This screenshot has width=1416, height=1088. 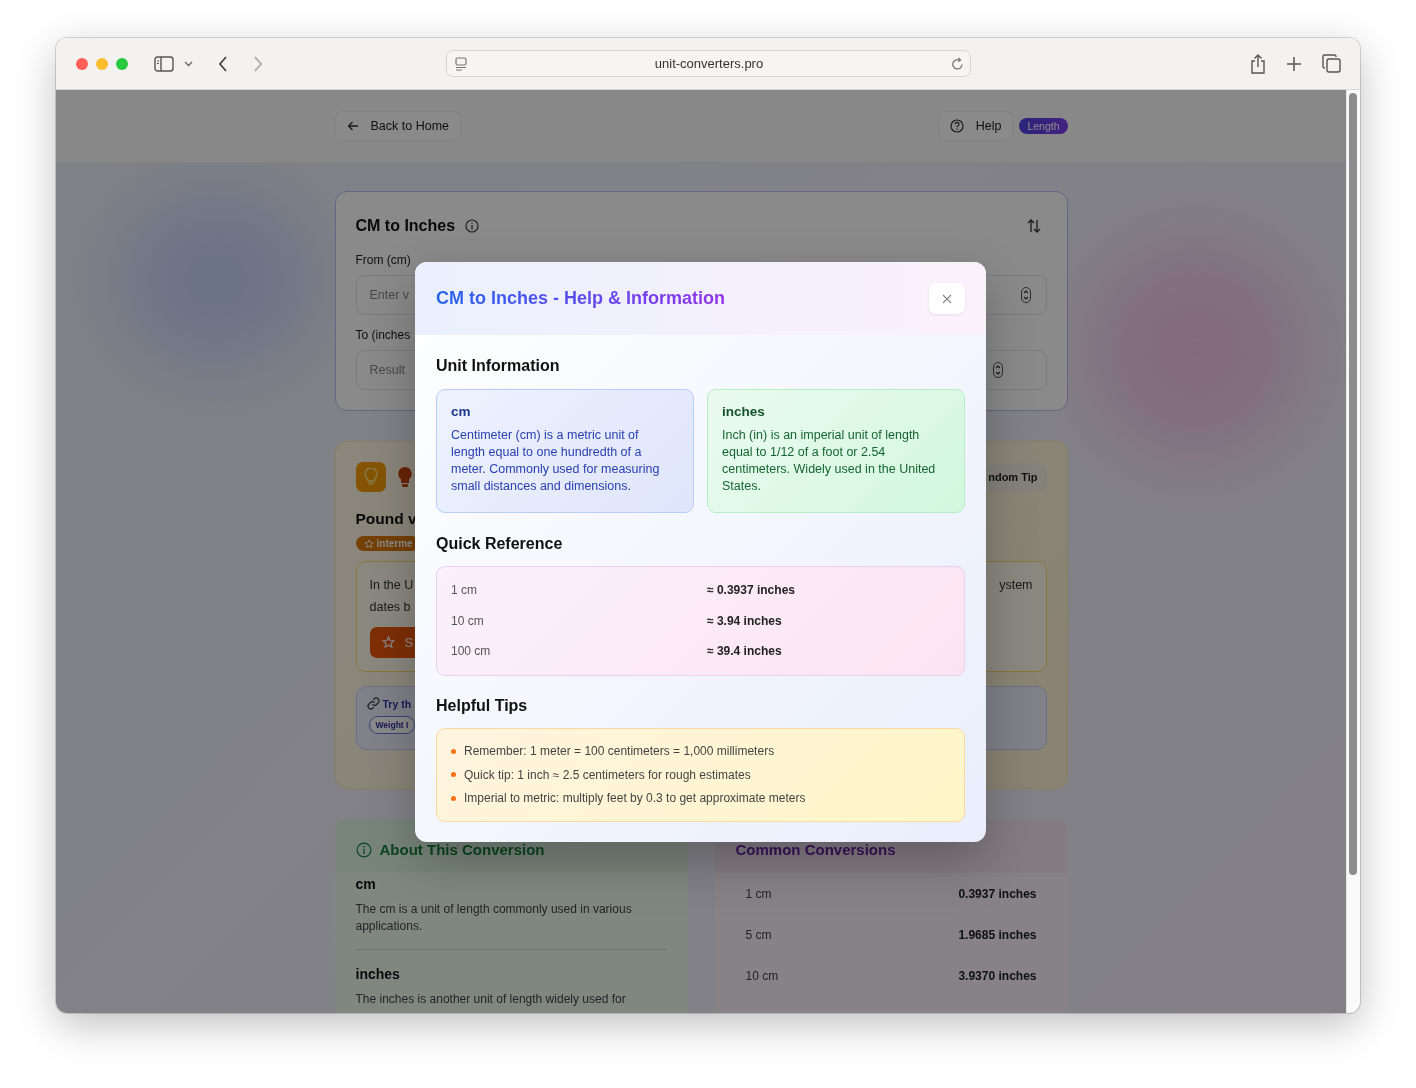 I want to click on plus-icon, so click(x=1294, y=63).